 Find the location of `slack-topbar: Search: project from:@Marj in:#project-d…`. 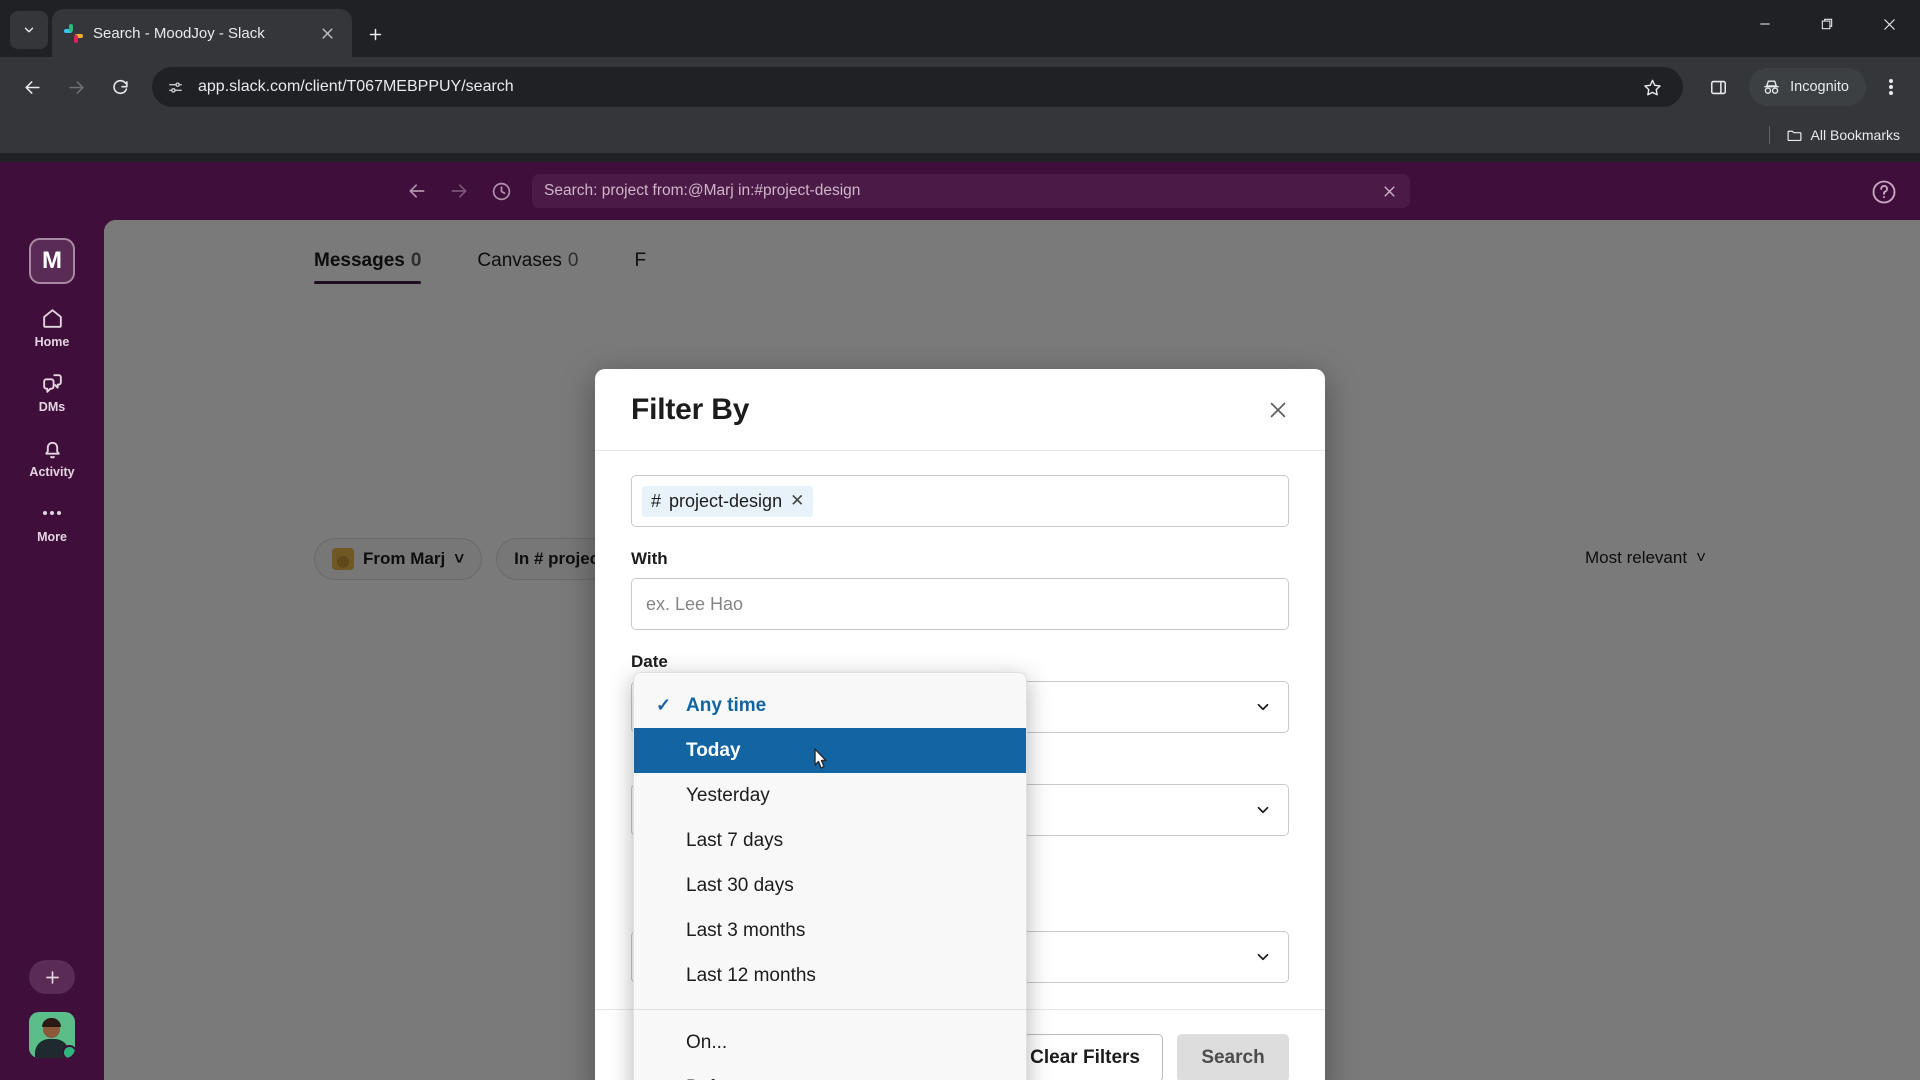

slack-topbar: Search: project from:@Marj in:#project-d… is located at coordinates (960, 191).